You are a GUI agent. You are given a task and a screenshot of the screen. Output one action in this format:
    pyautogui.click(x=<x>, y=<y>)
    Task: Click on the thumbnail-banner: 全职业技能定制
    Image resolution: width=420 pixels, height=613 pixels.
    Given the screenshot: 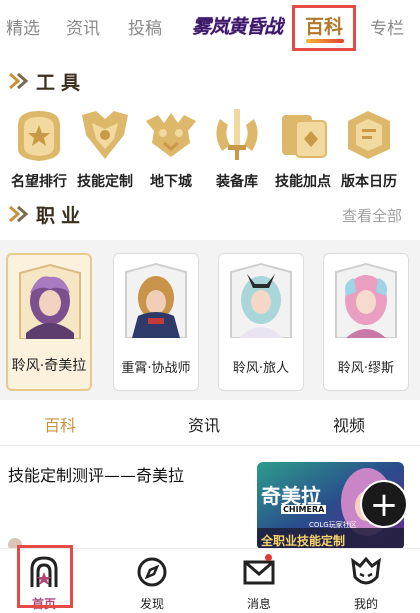 What is the action you would take?
    pyautogui.click(x=303, y=541)
    